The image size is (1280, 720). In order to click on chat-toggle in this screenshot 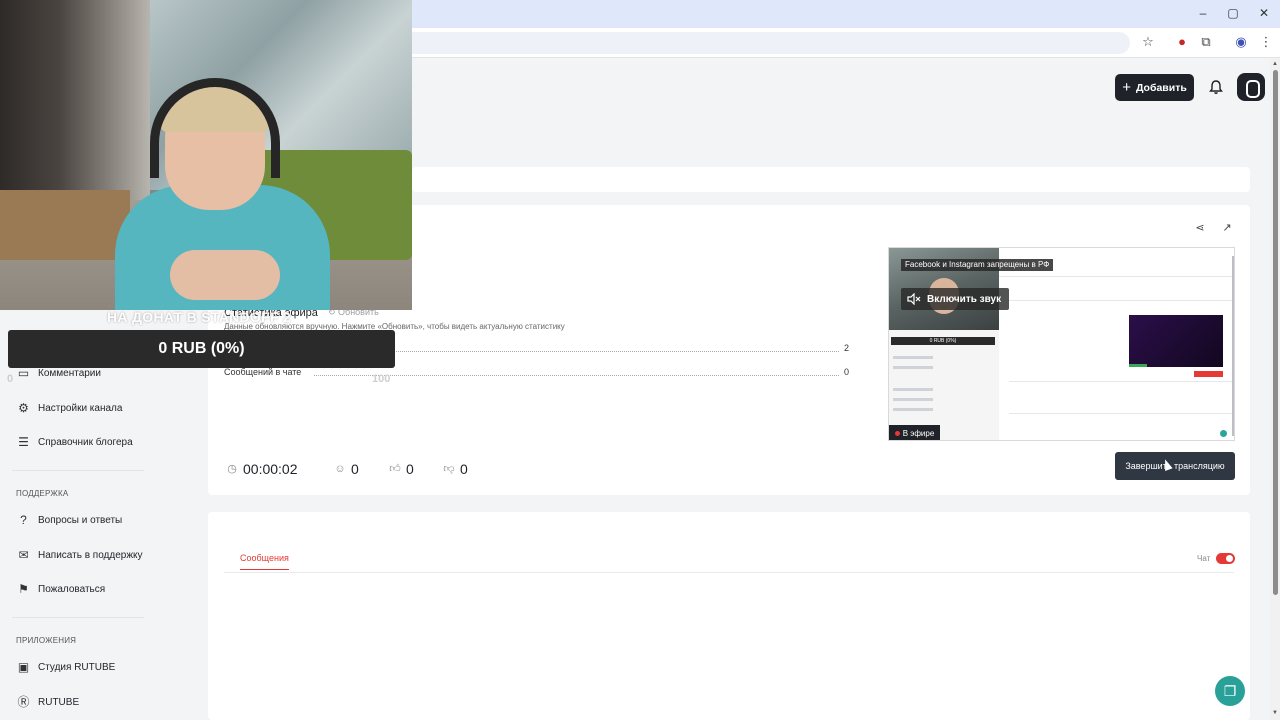, I will do `click(1225, 558)`.